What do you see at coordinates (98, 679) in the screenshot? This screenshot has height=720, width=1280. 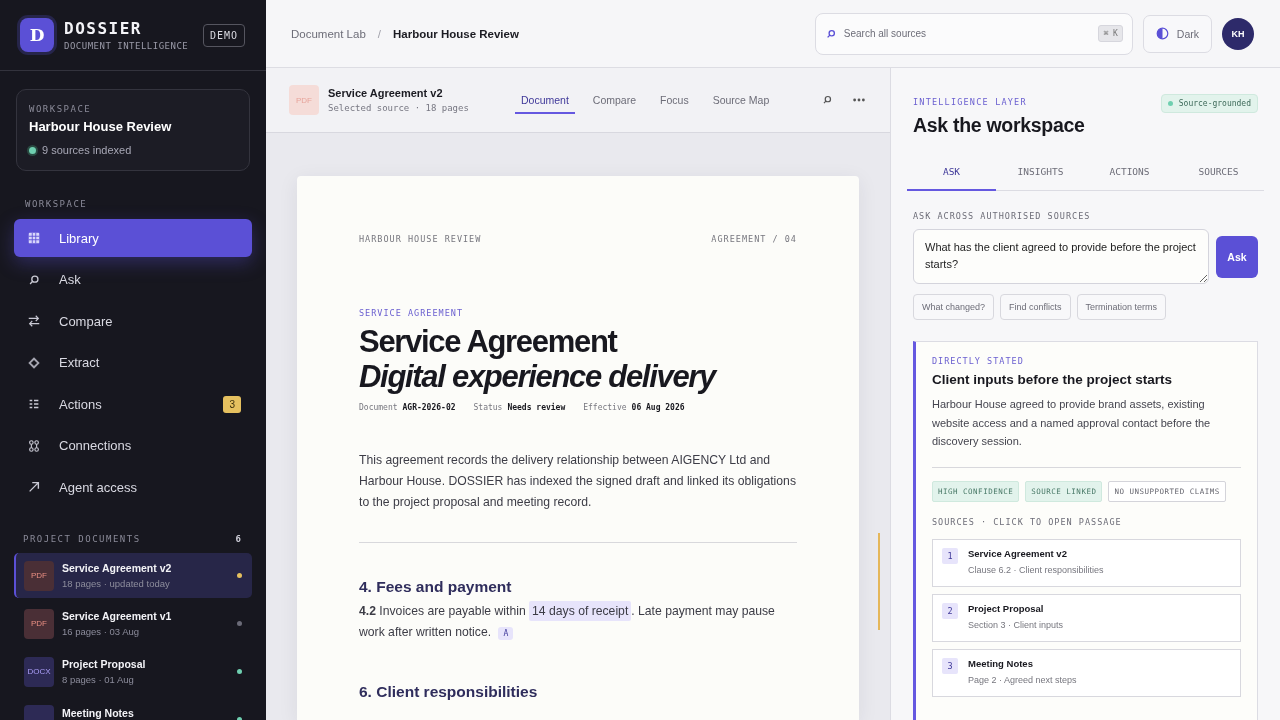 I see `document-meta: 8 pages · 01 Aug` at bounding box center [98, 679].